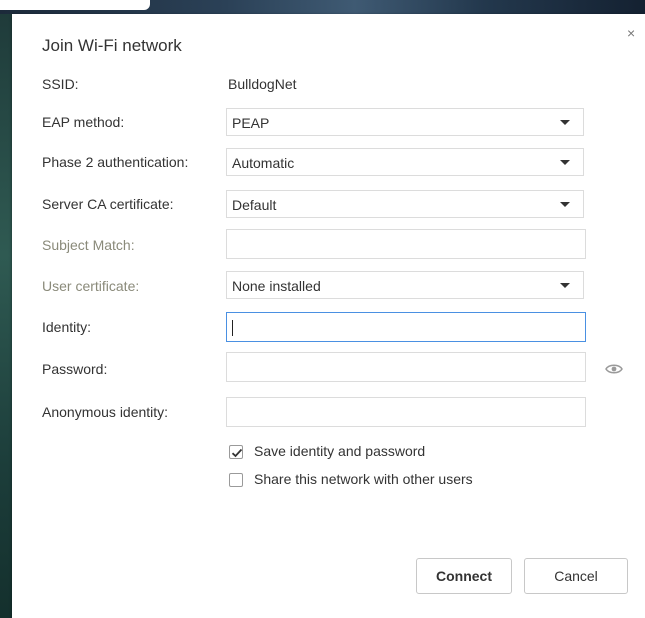 The image size is (645, 618). Describe the element at coordinates (614, 369) in the screenshot. I see `eye-icon` at that location.